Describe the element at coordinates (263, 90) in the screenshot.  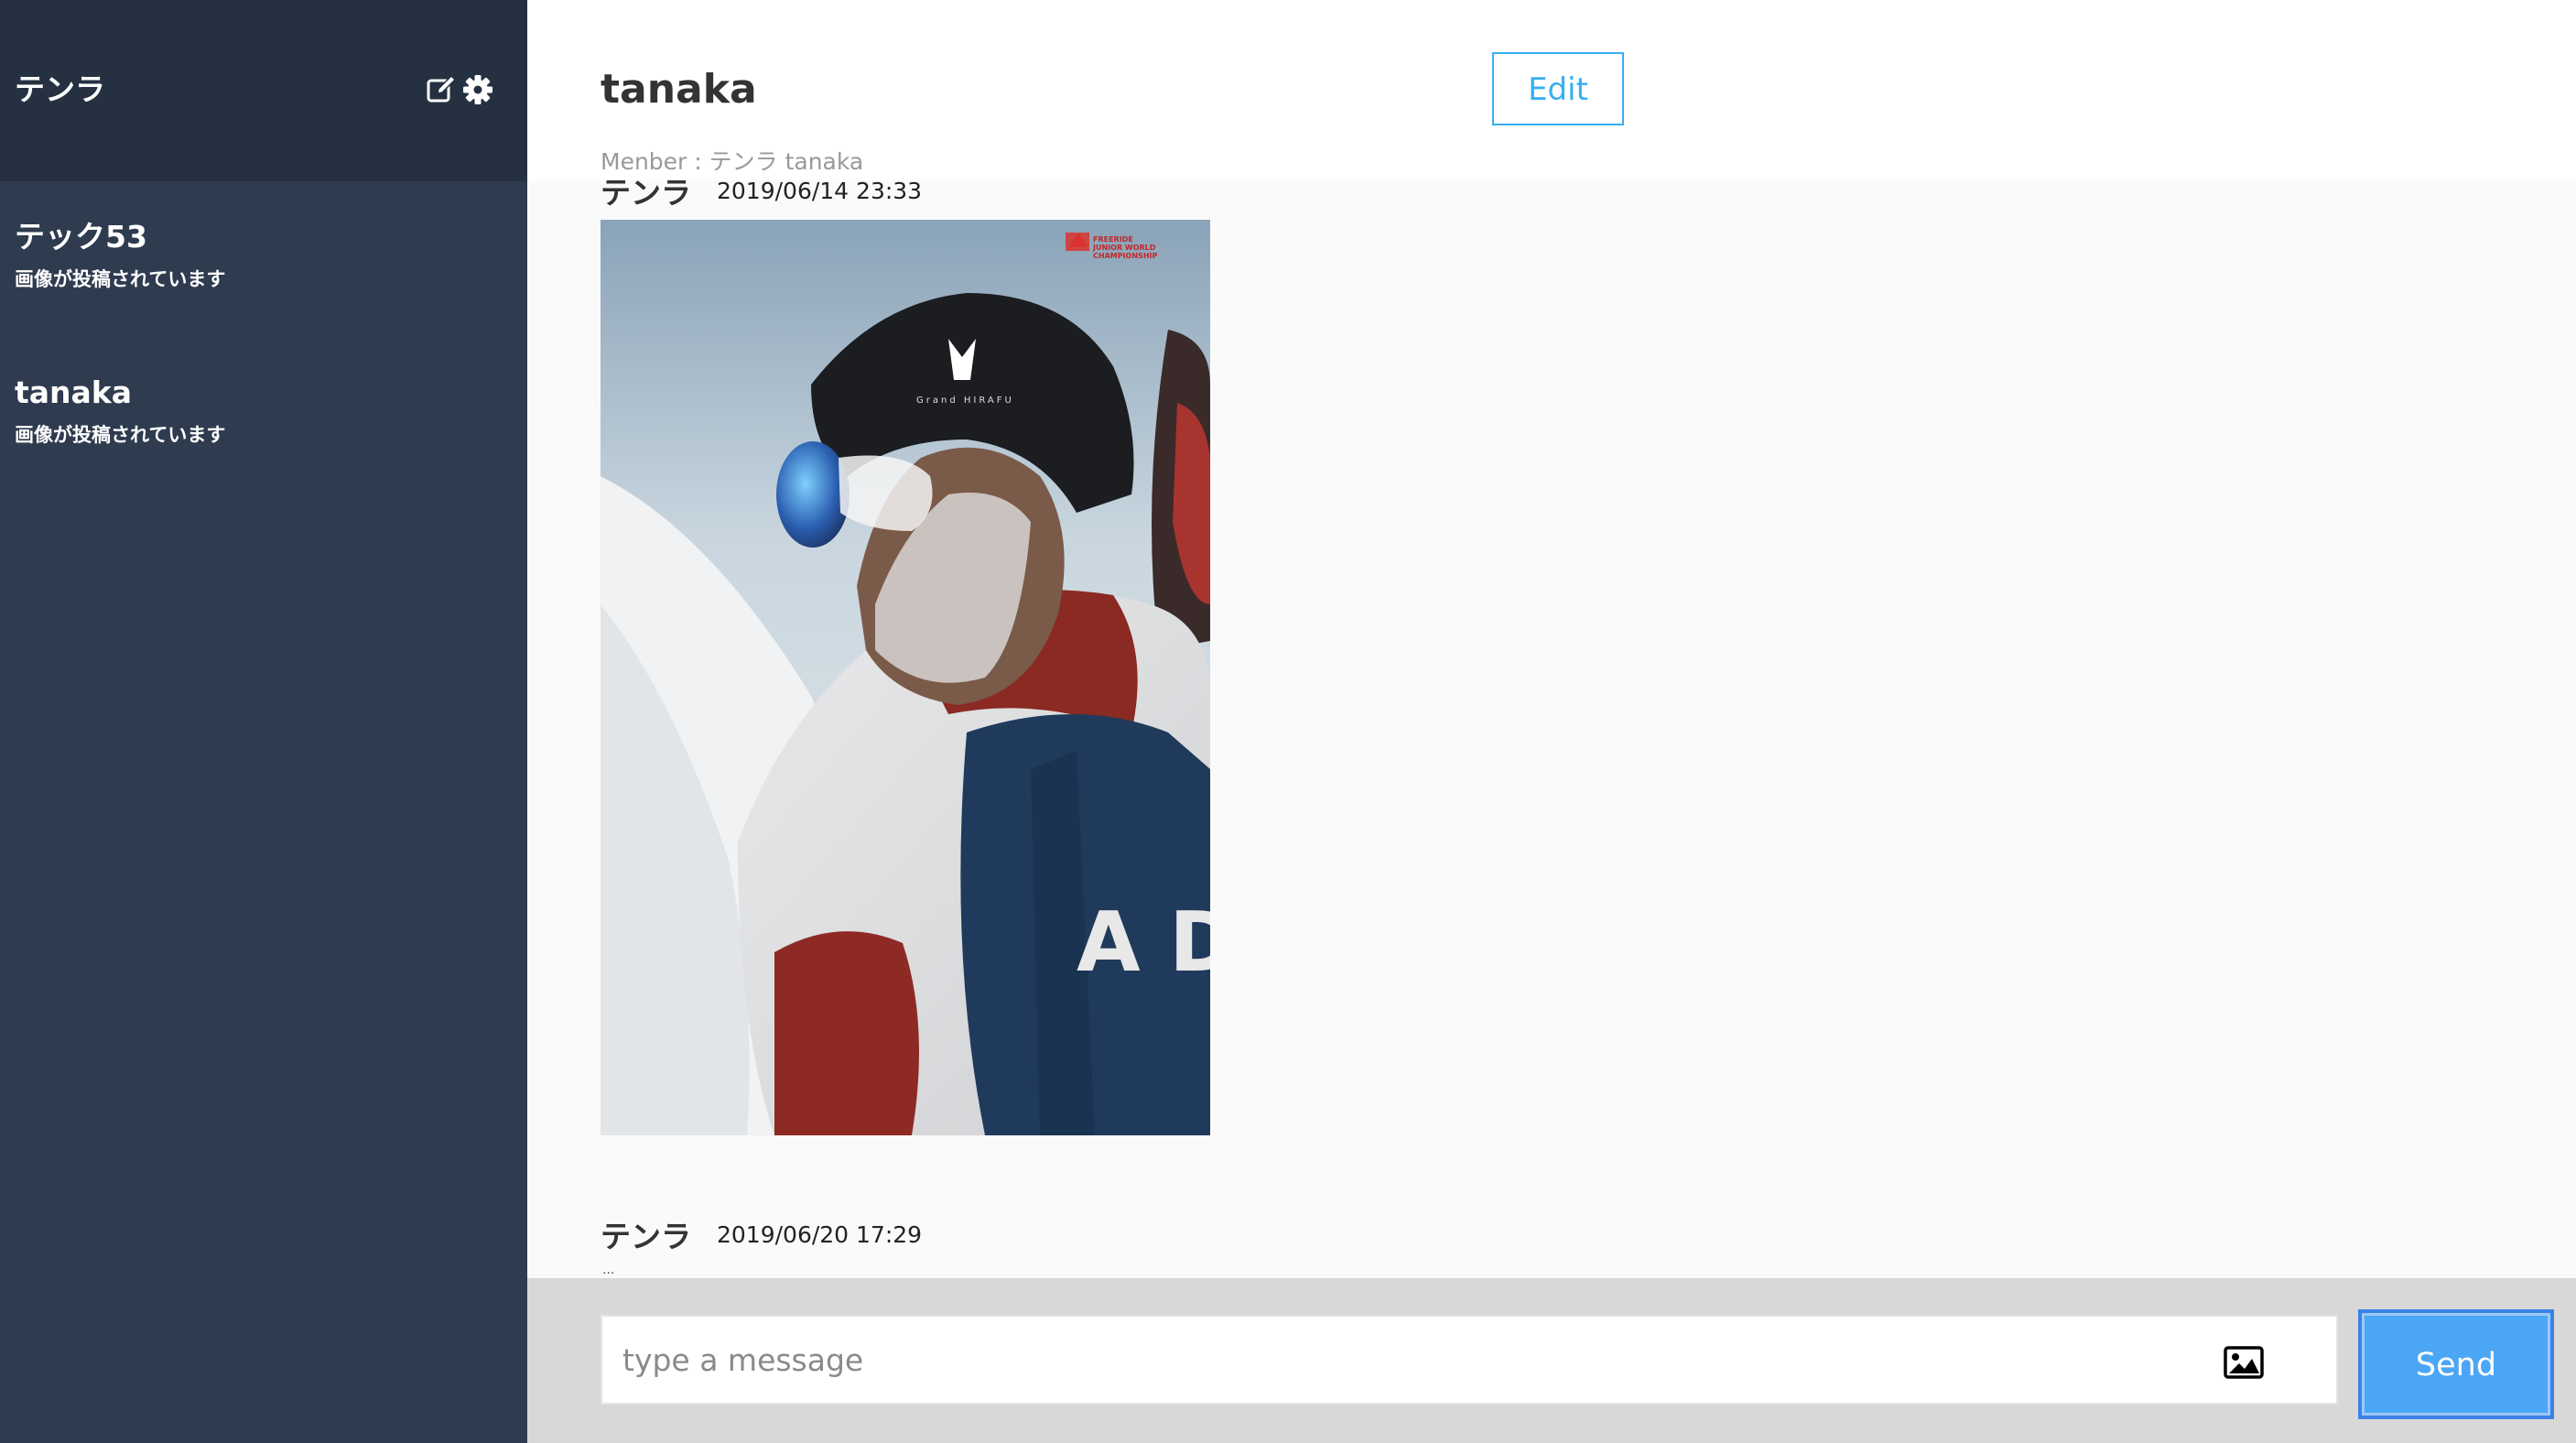
I see `sidebar-header: テンラ` at that location.